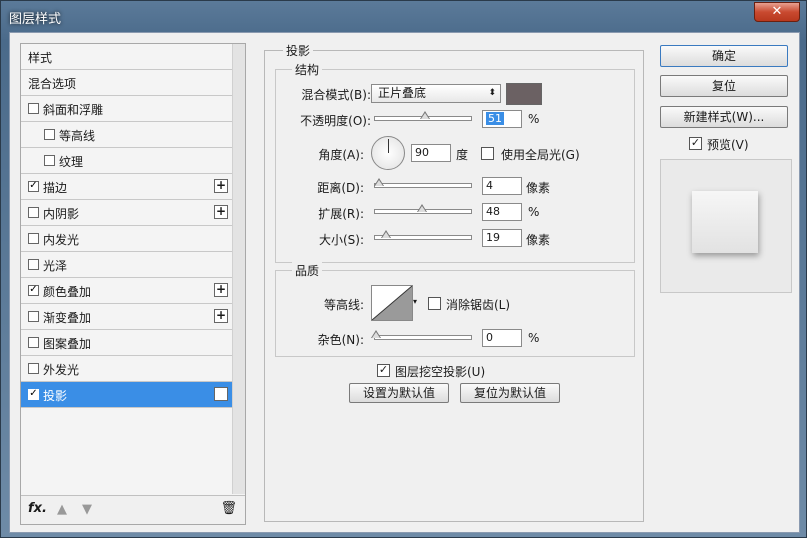  Describe the element at coordinates (728, 145) in the screenshot. I see `preview-label: 预览(V)` at that location.